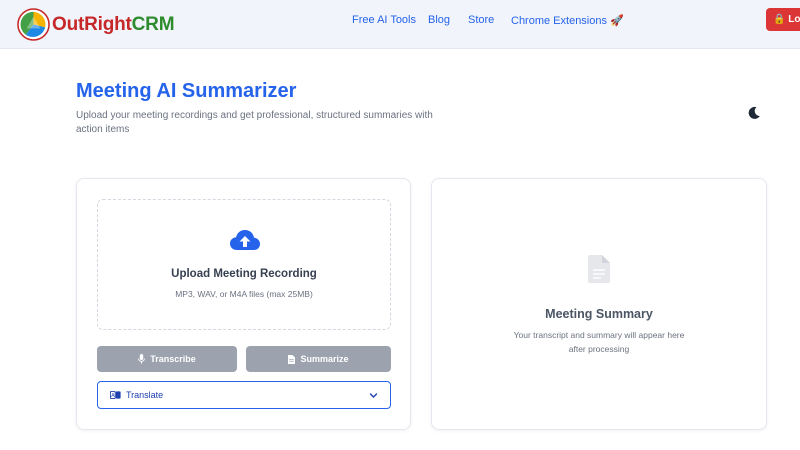 This screenshot has height=450, width=800. I want to click on nav-link-blog: Blog, so click(439, 20).